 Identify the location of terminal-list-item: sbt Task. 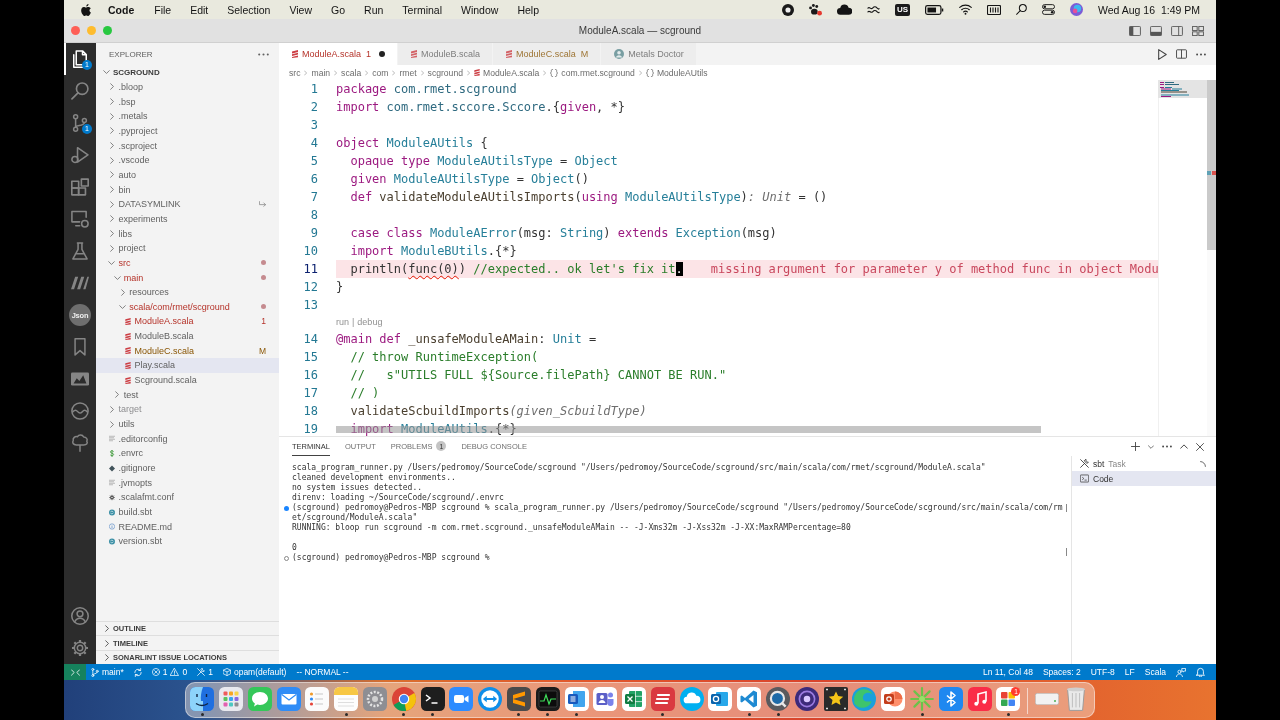
(1144, 463).